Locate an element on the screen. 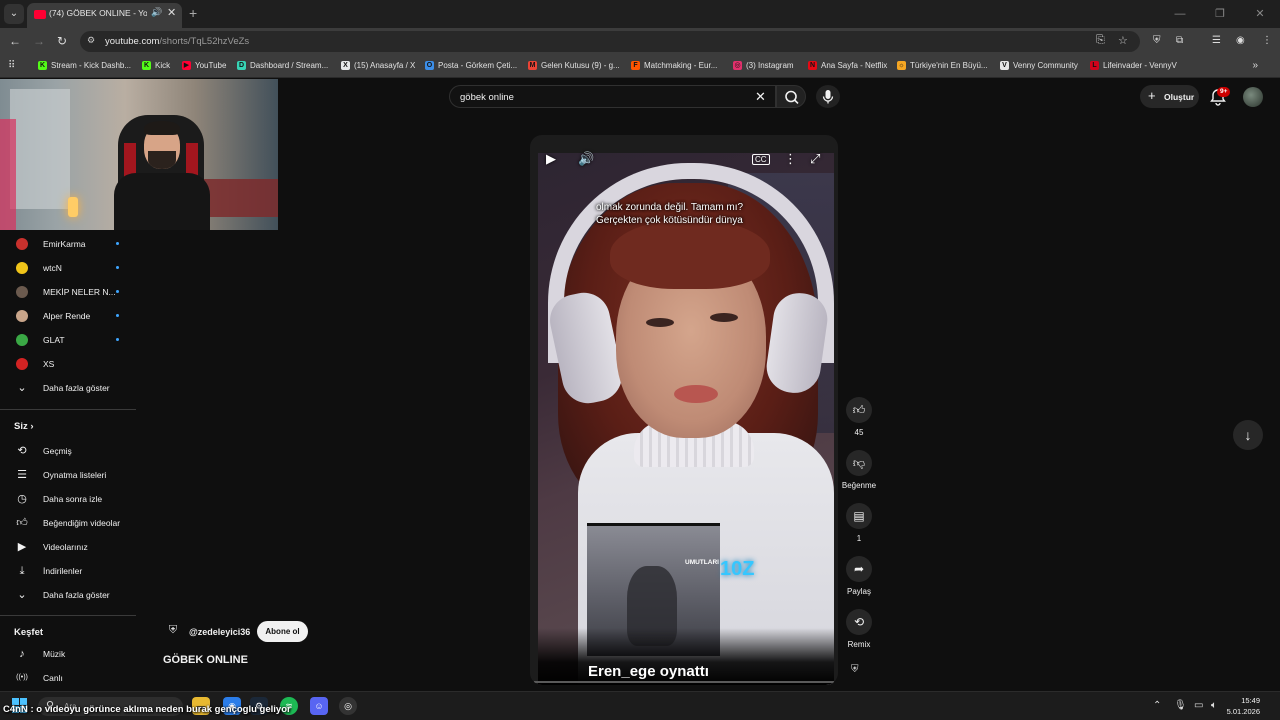 The width and height of the screenshot is (1280, 720). url-text: youtube.com/shorts/TqL52hzVeZs is located at coordinates (177, 41).